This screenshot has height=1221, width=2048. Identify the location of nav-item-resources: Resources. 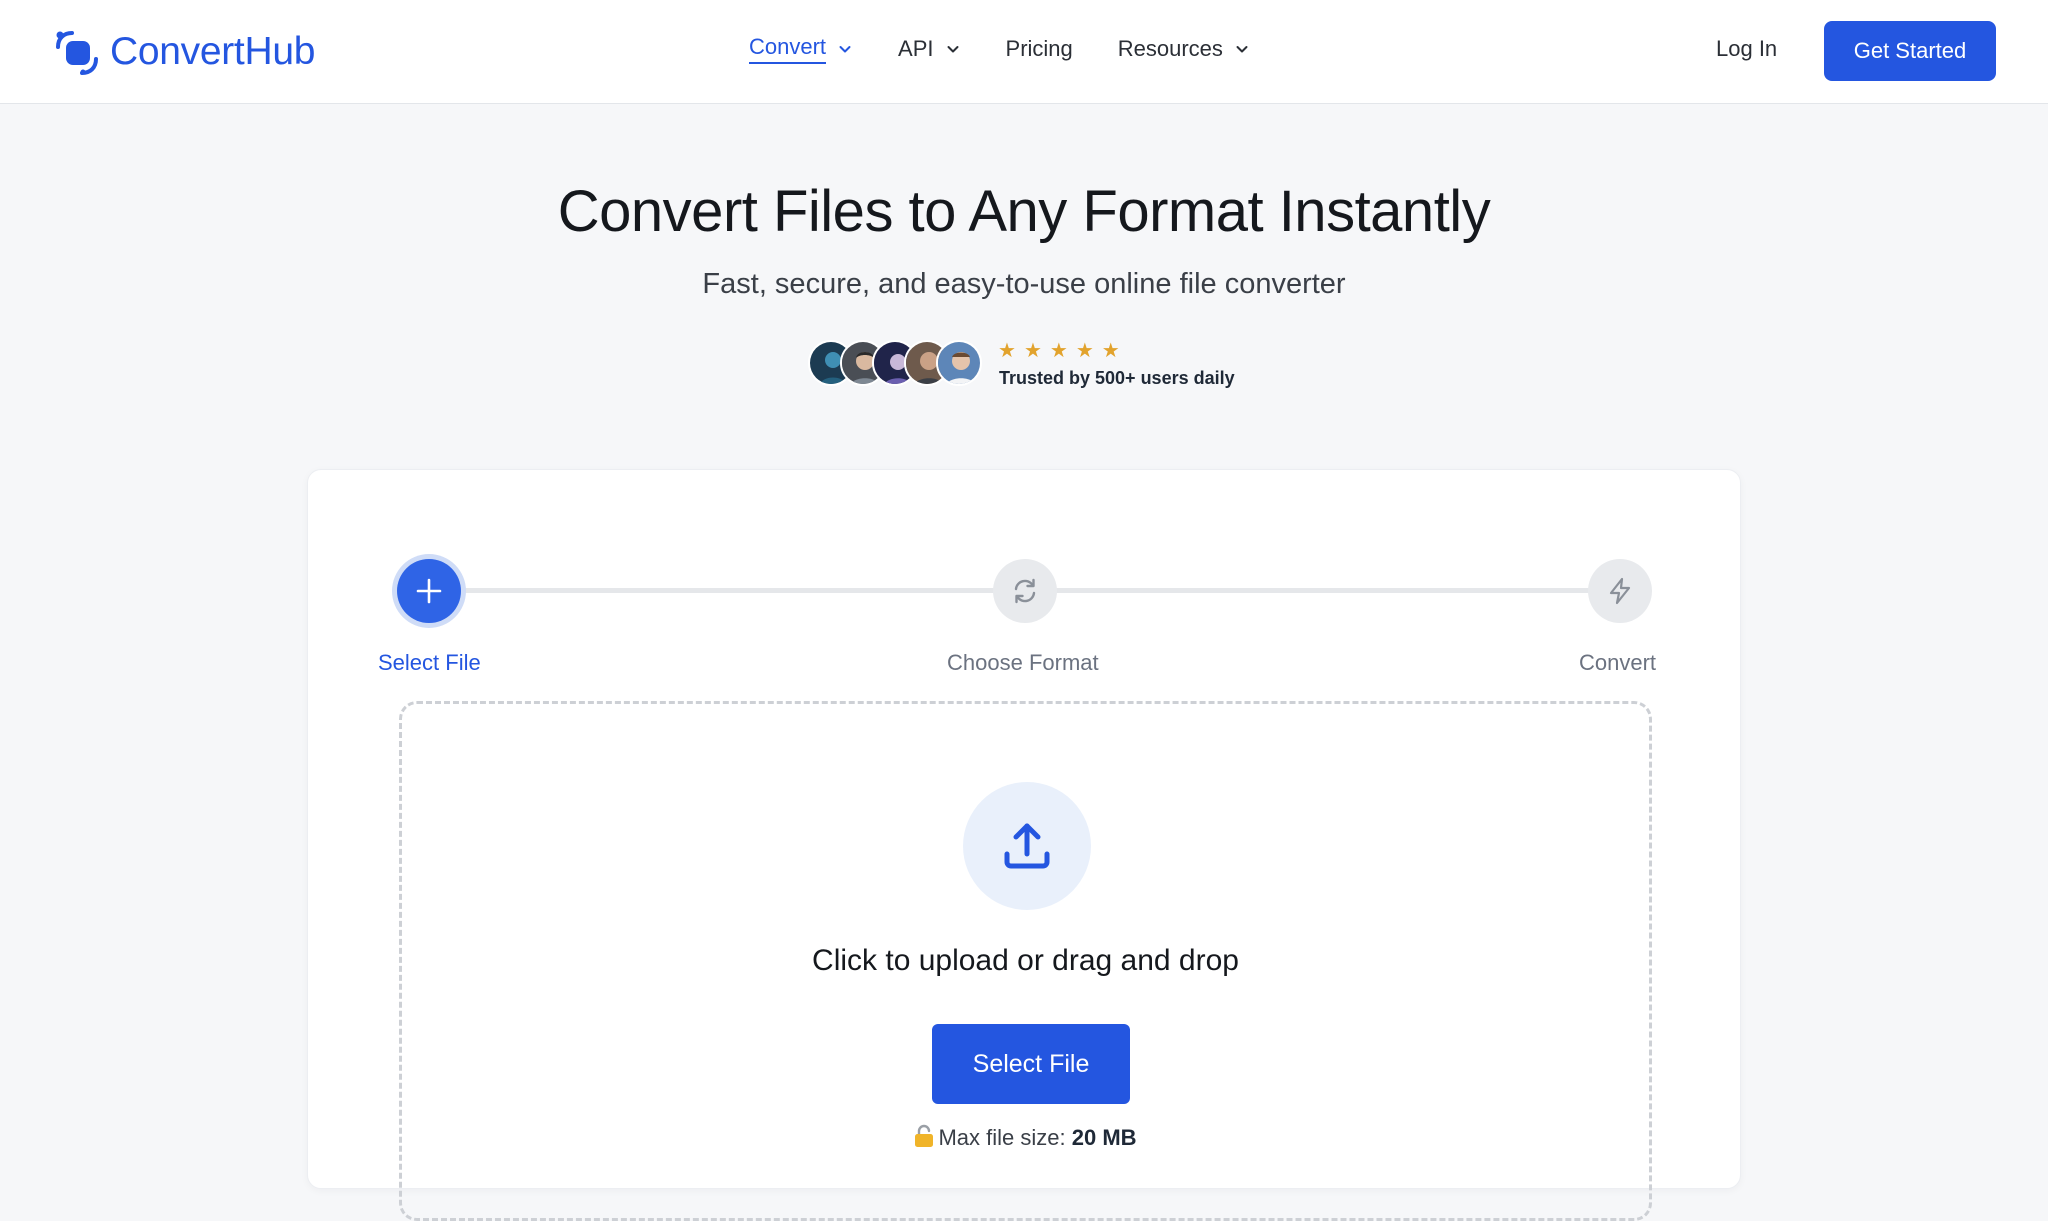
(1183, 49).